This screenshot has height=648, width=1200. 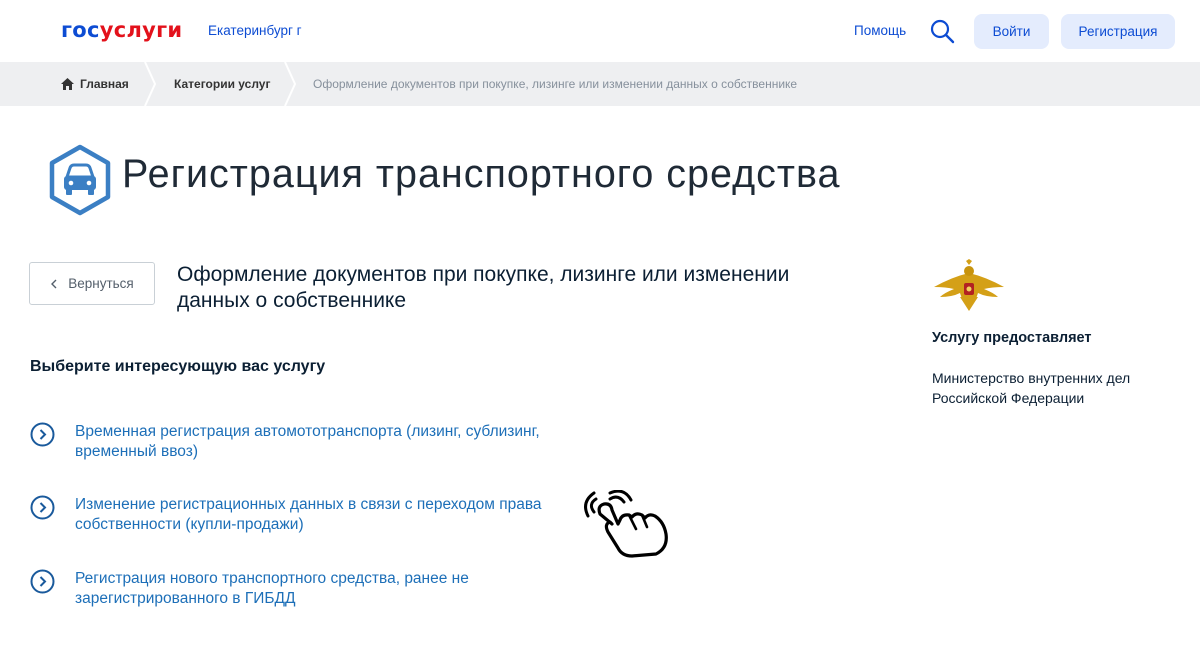 I want to click on breadcrumb-home: Главная, so click(x=95, y=84).